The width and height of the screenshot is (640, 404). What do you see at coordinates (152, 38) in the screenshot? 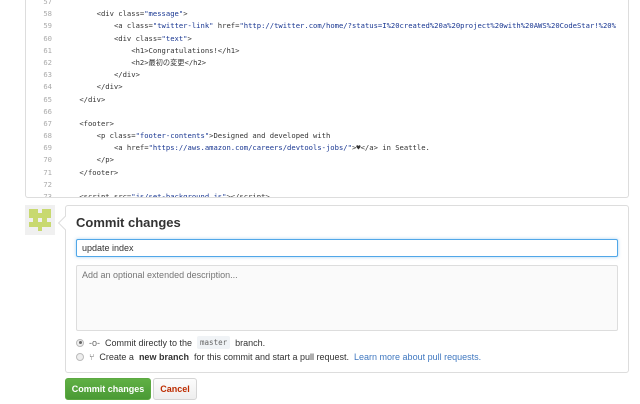
I see `line-code: <div class="text">` at bounding box center [152, 38].